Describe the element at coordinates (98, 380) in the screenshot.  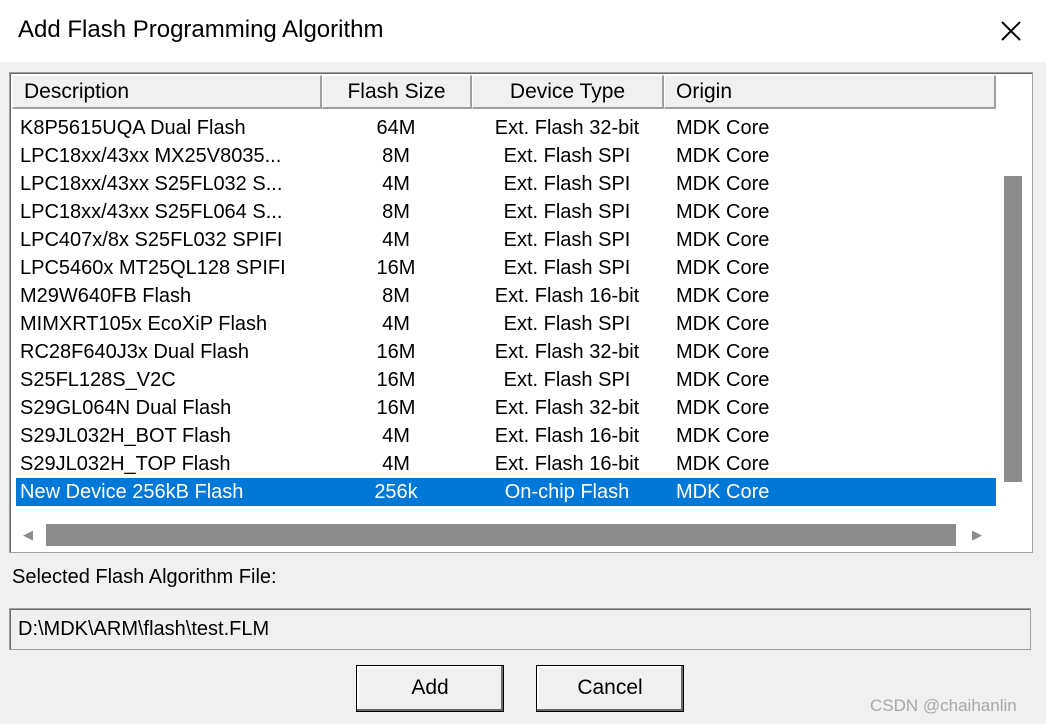
I see `row-description: S25FL128S_V2C` at that location.